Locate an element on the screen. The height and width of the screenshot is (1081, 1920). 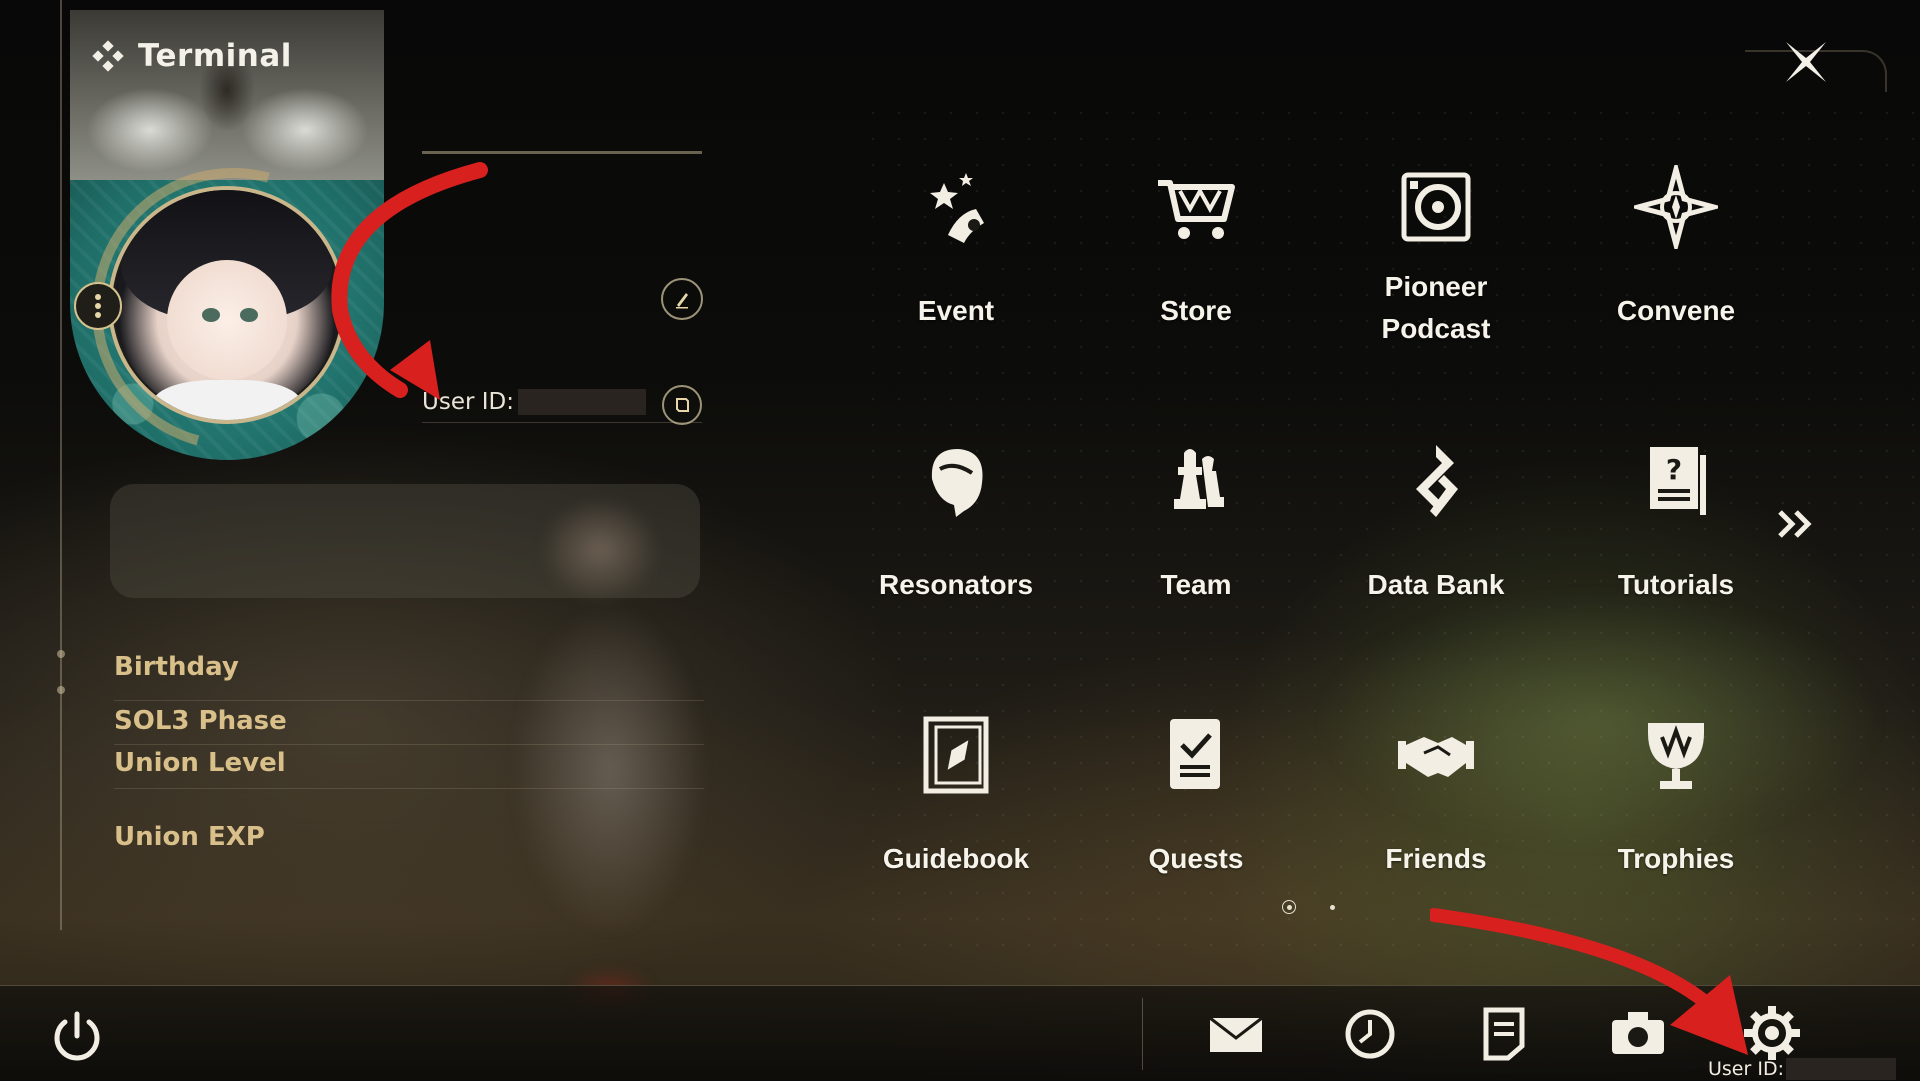
menu-item-team: Team is located at coordinates (1196, 534).